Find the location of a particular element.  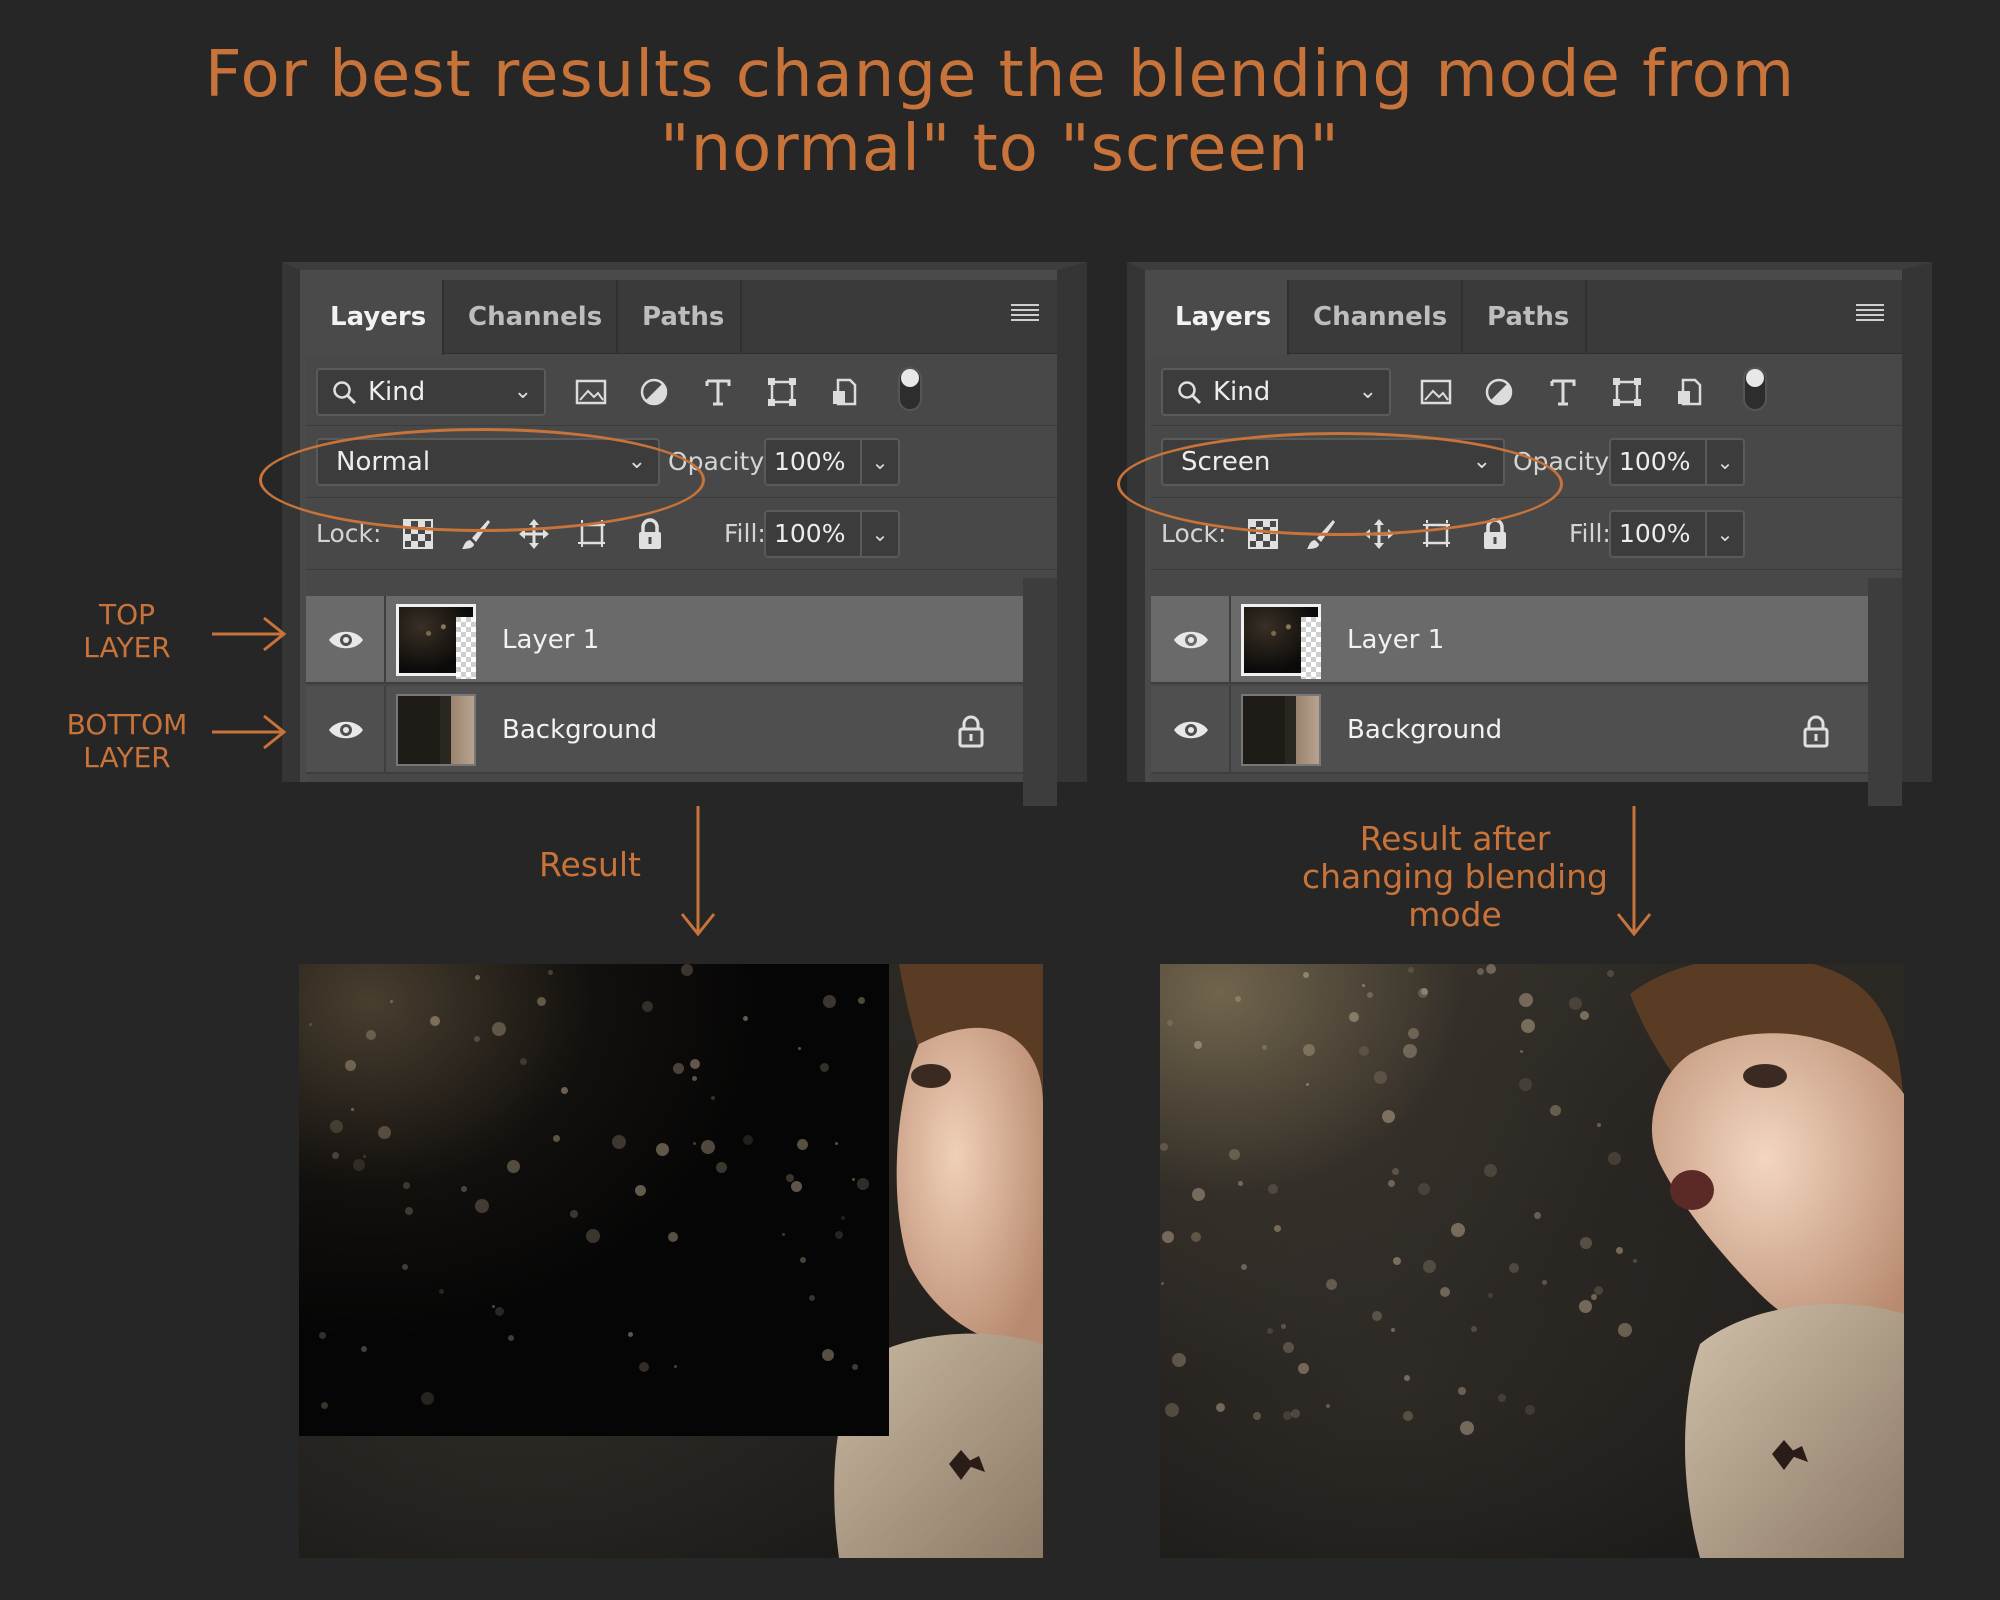

chevron-down-icon: ⌄ is located at coordinates (1367, 391).